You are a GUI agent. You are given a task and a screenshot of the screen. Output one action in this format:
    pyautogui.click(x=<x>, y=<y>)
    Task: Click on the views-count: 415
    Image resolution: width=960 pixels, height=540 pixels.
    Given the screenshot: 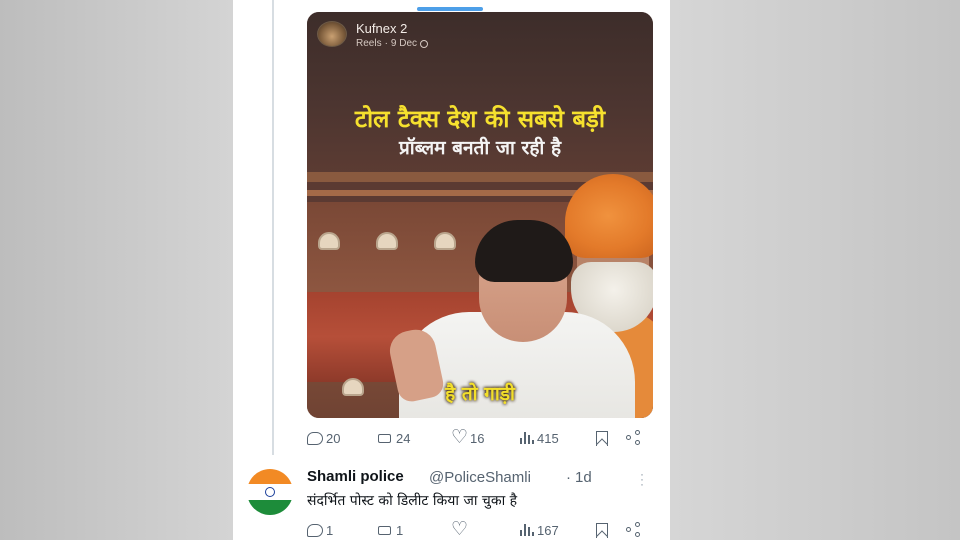 What is the action you would take?
    pyautogui.click(x=548, y=438)
    